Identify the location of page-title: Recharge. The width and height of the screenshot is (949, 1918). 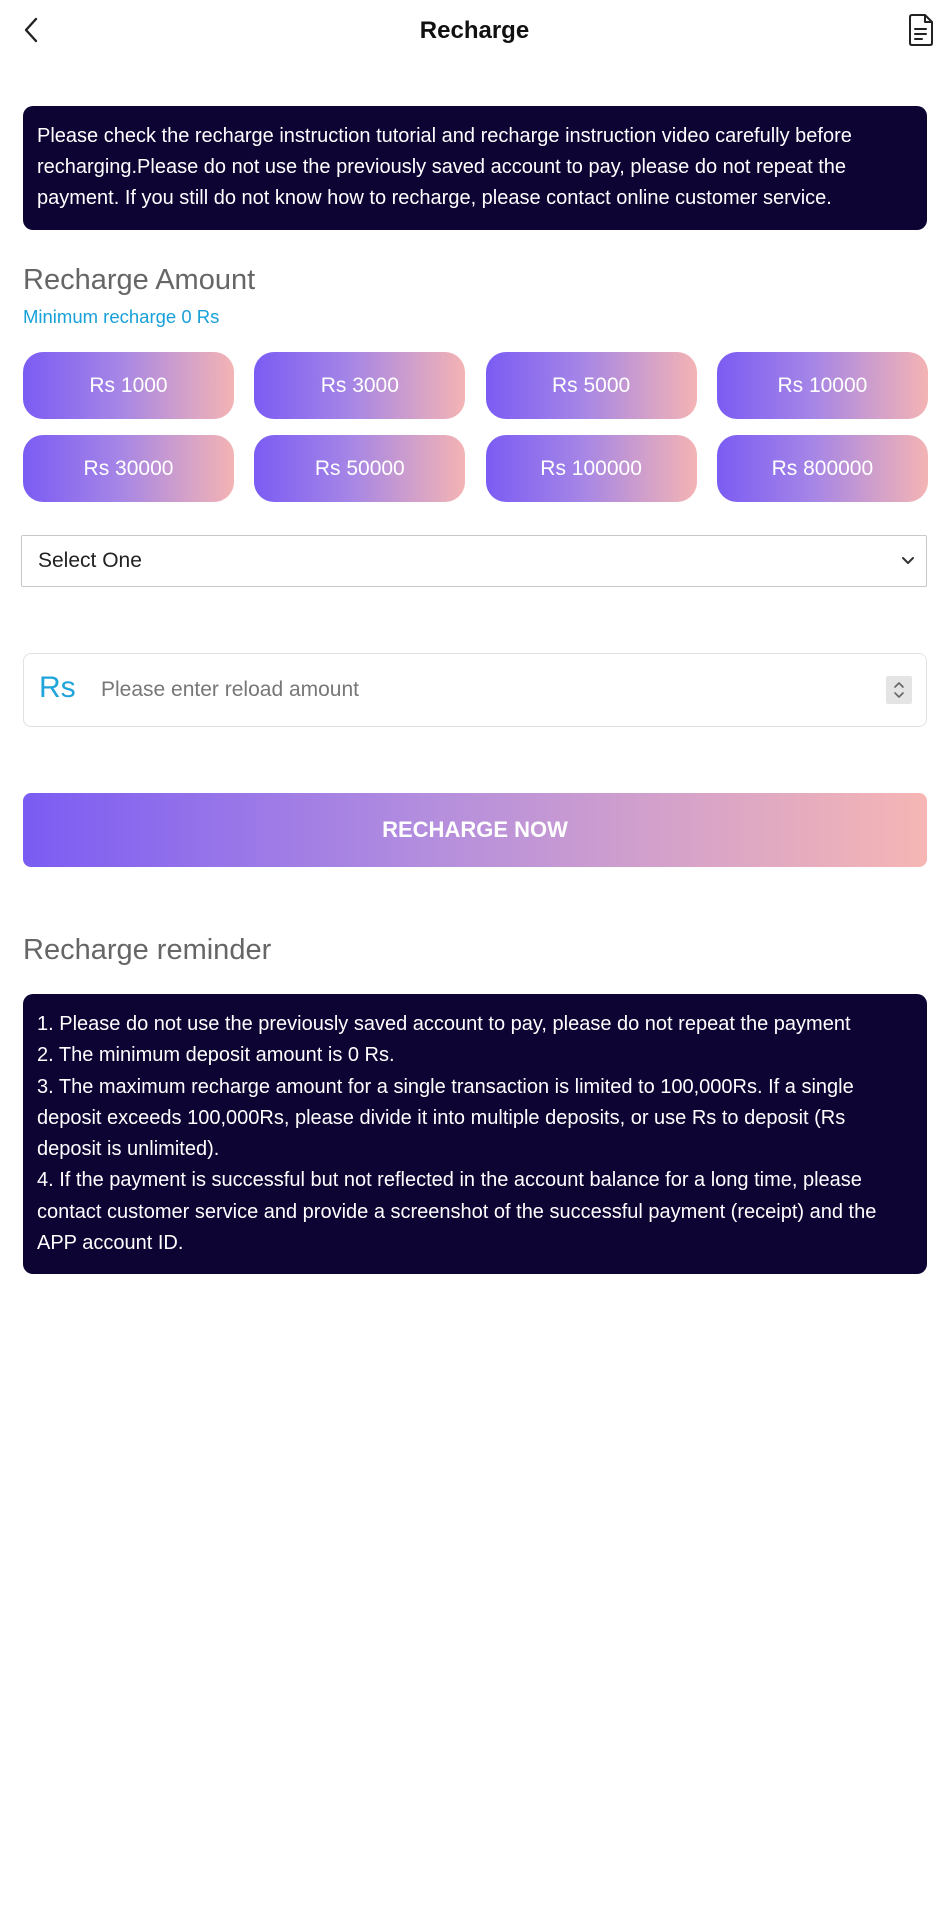
(474, 30).